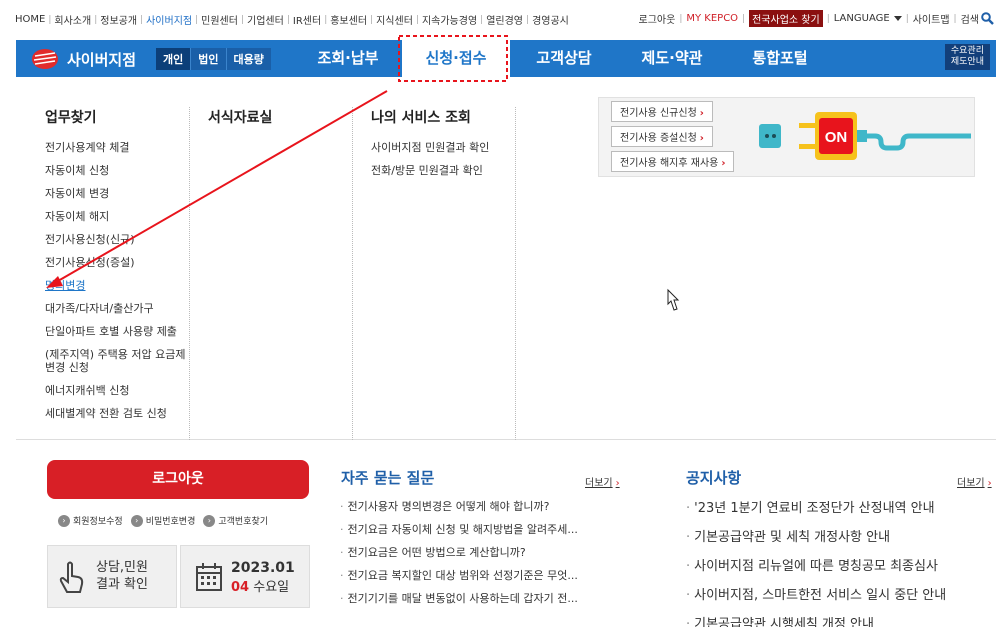 Image resolution: width=1004 pixels, height=627 pixels. I want to click on faq-more-label: 더보기, so click(599, 483).